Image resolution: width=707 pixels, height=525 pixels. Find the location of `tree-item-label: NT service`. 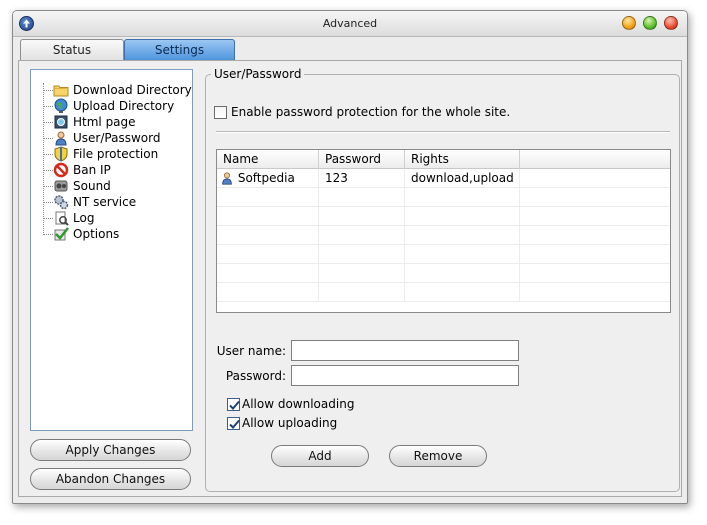

tree-item-label: NT service is located at coordinates (105, 202).